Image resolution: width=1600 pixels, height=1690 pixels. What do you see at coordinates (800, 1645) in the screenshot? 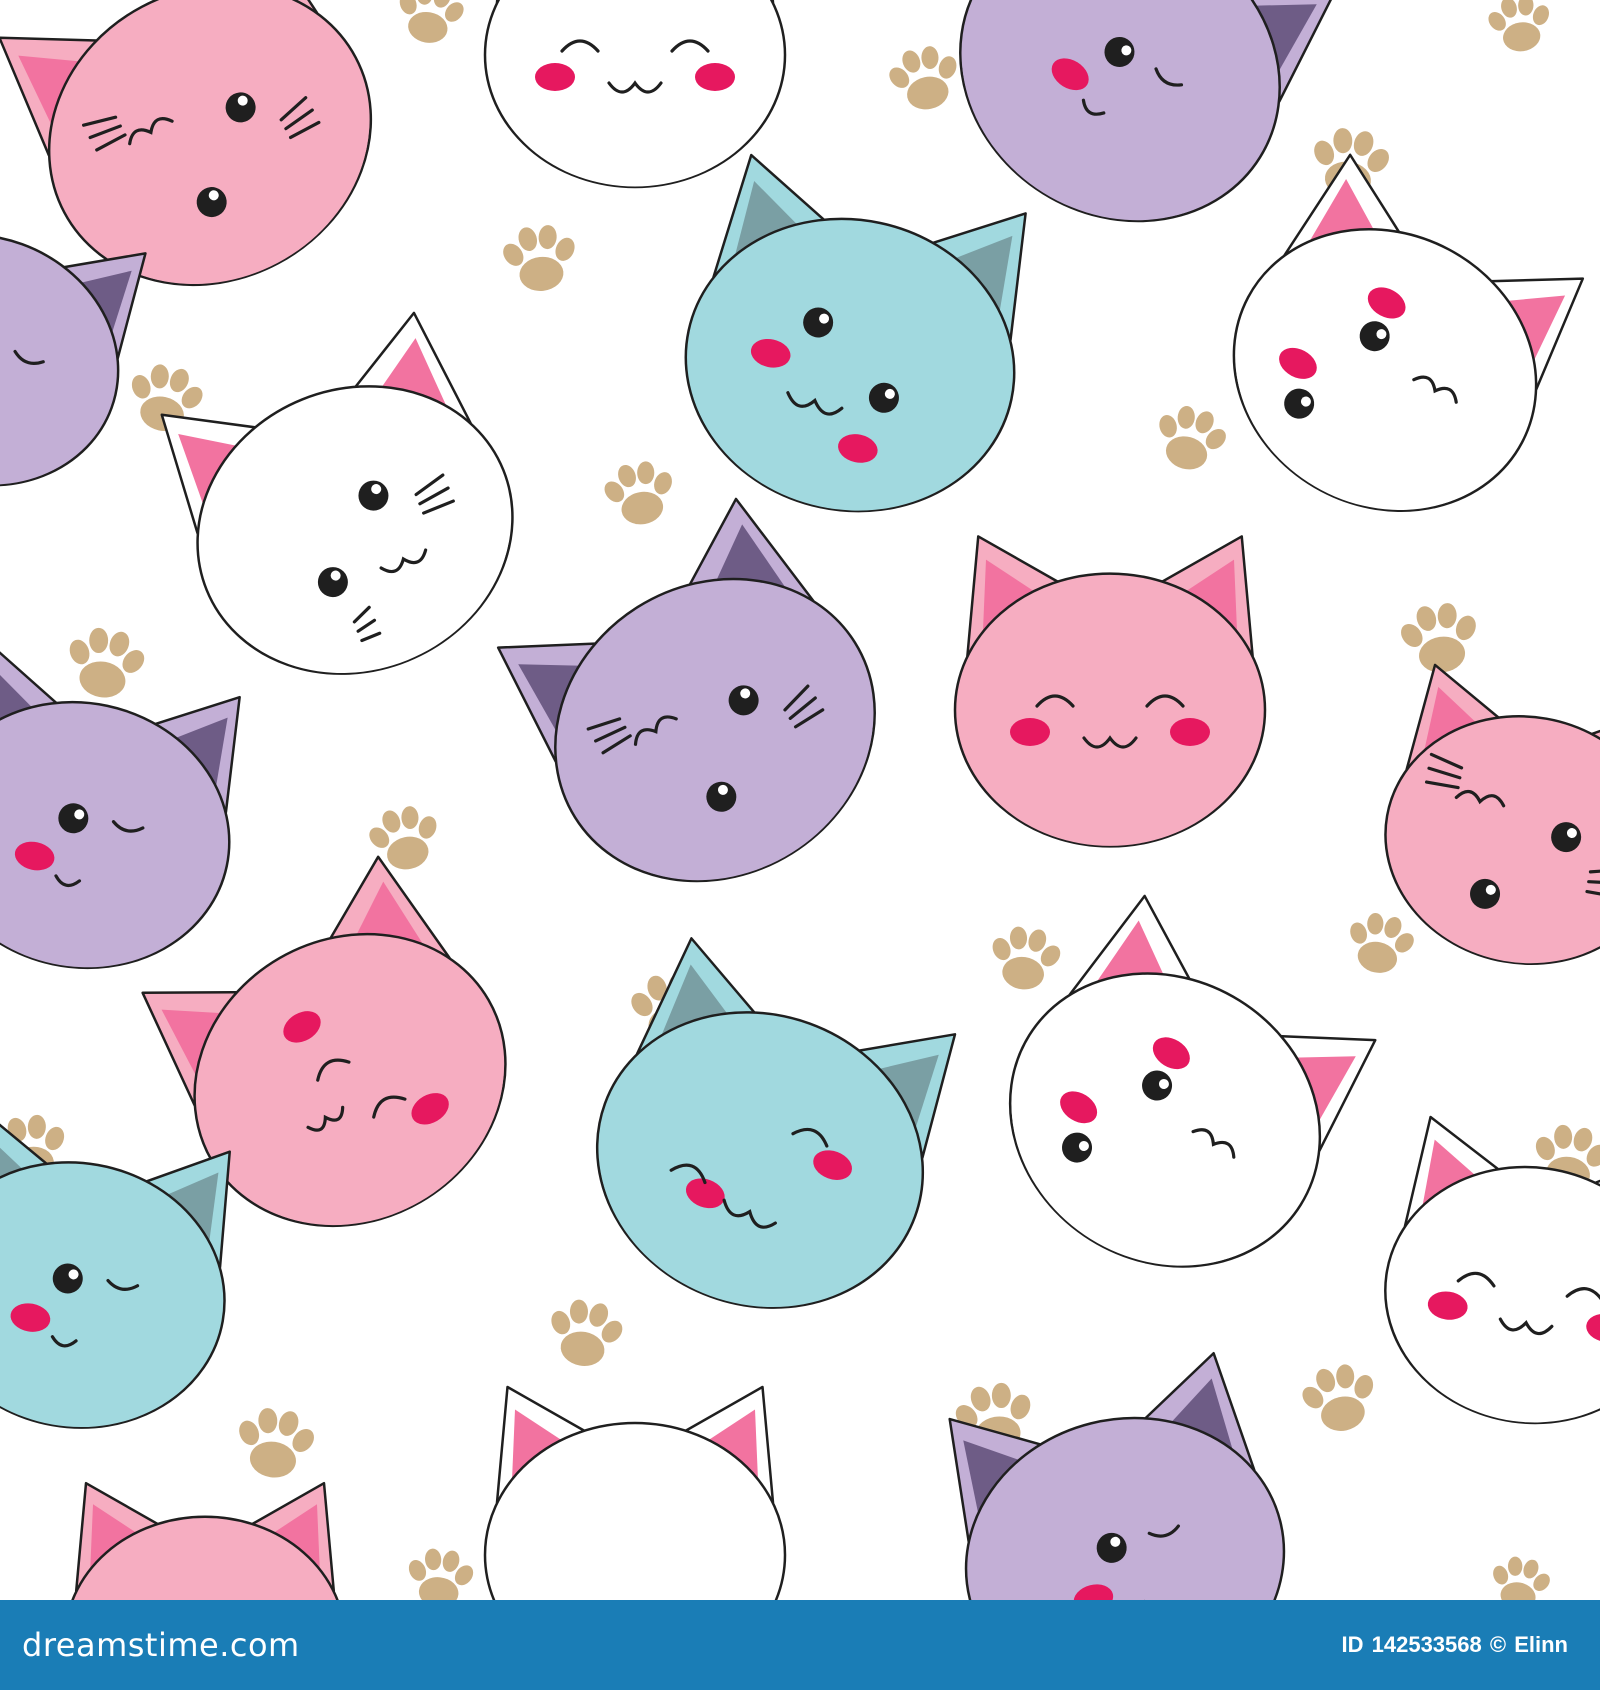
I see `footer-bar: dreamstime.com ID 142533568 © Elinn` at bounding box center [800, 1645].